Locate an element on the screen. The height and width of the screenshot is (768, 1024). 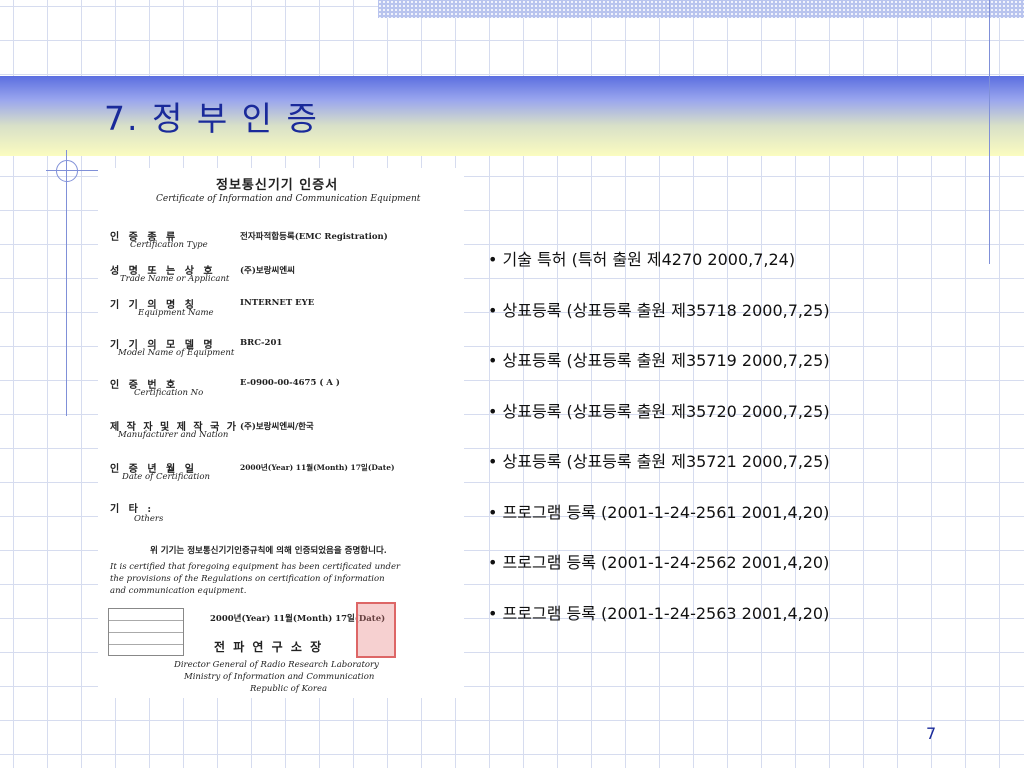
top-pattern-bar is located at coordinates (701, 9).